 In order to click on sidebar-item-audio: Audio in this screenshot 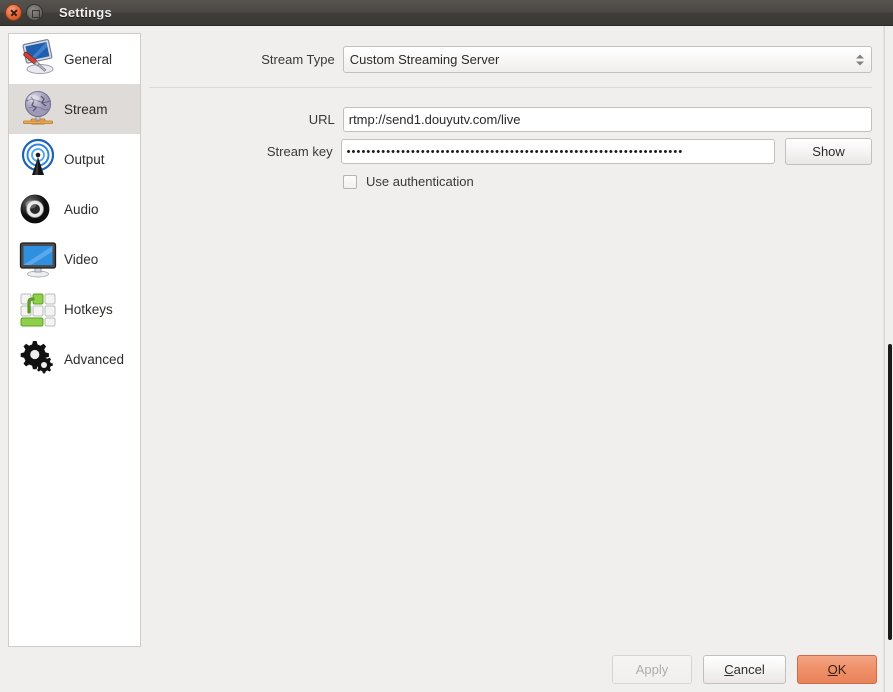, I will do `click(74, 209)`.